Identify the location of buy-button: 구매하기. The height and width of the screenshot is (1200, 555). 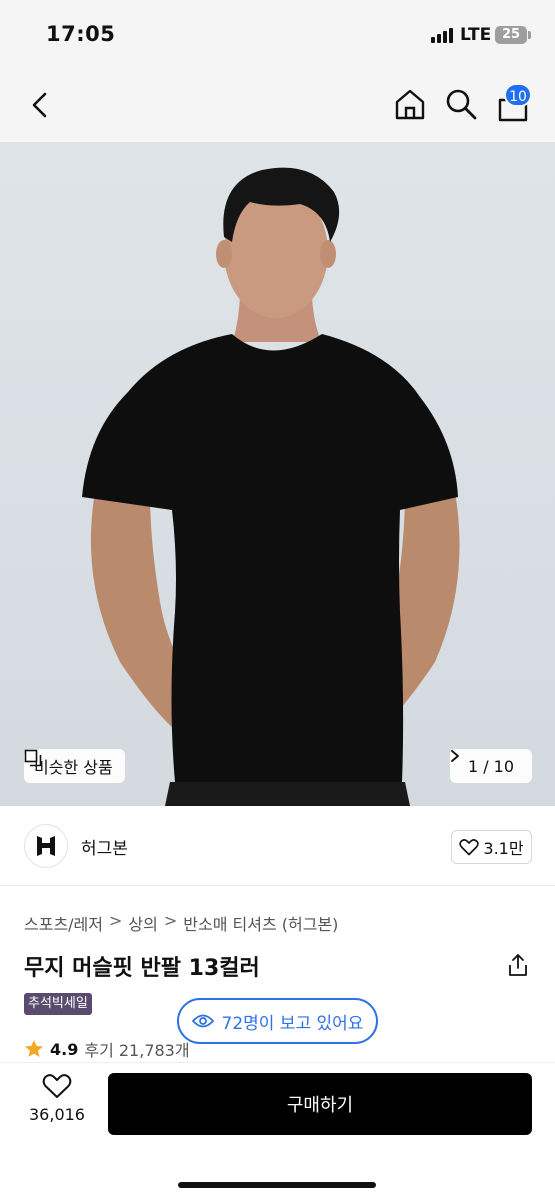
(320, 1104).